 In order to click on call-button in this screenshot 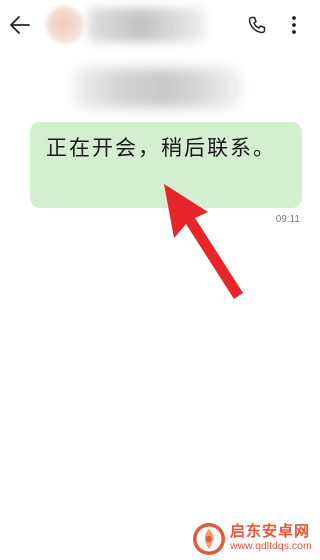, I will do `click(257, 25)`.